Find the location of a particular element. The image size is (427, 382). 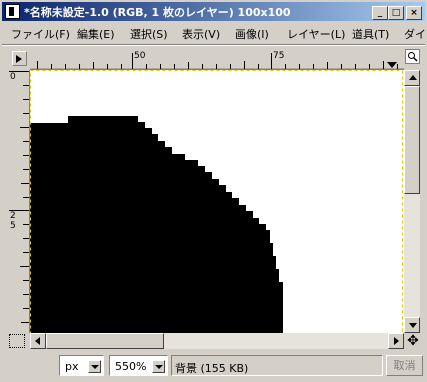

move-cross-icon: ✥ is located at coordinates (413, 341).